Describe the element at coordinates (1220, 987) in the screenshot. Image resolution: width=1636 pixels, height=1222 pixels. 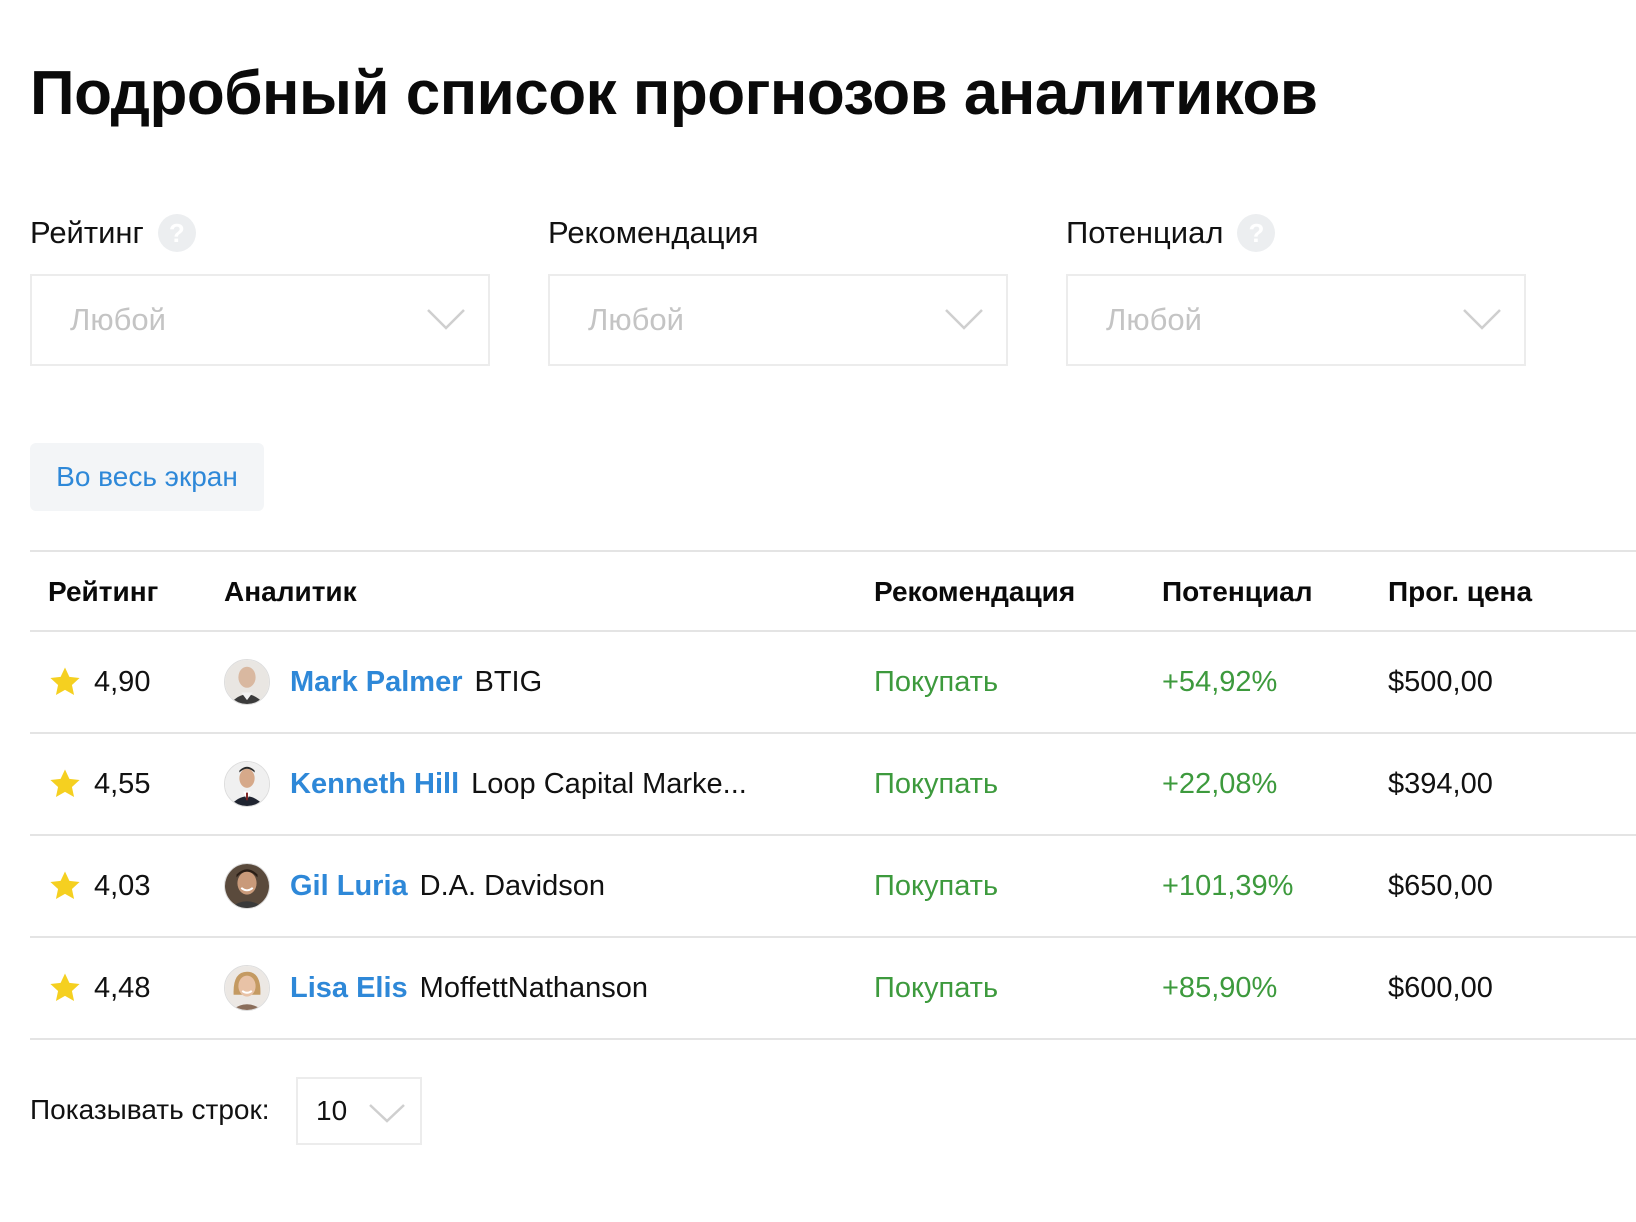
I see `upside-value: +85,90%` at that location.